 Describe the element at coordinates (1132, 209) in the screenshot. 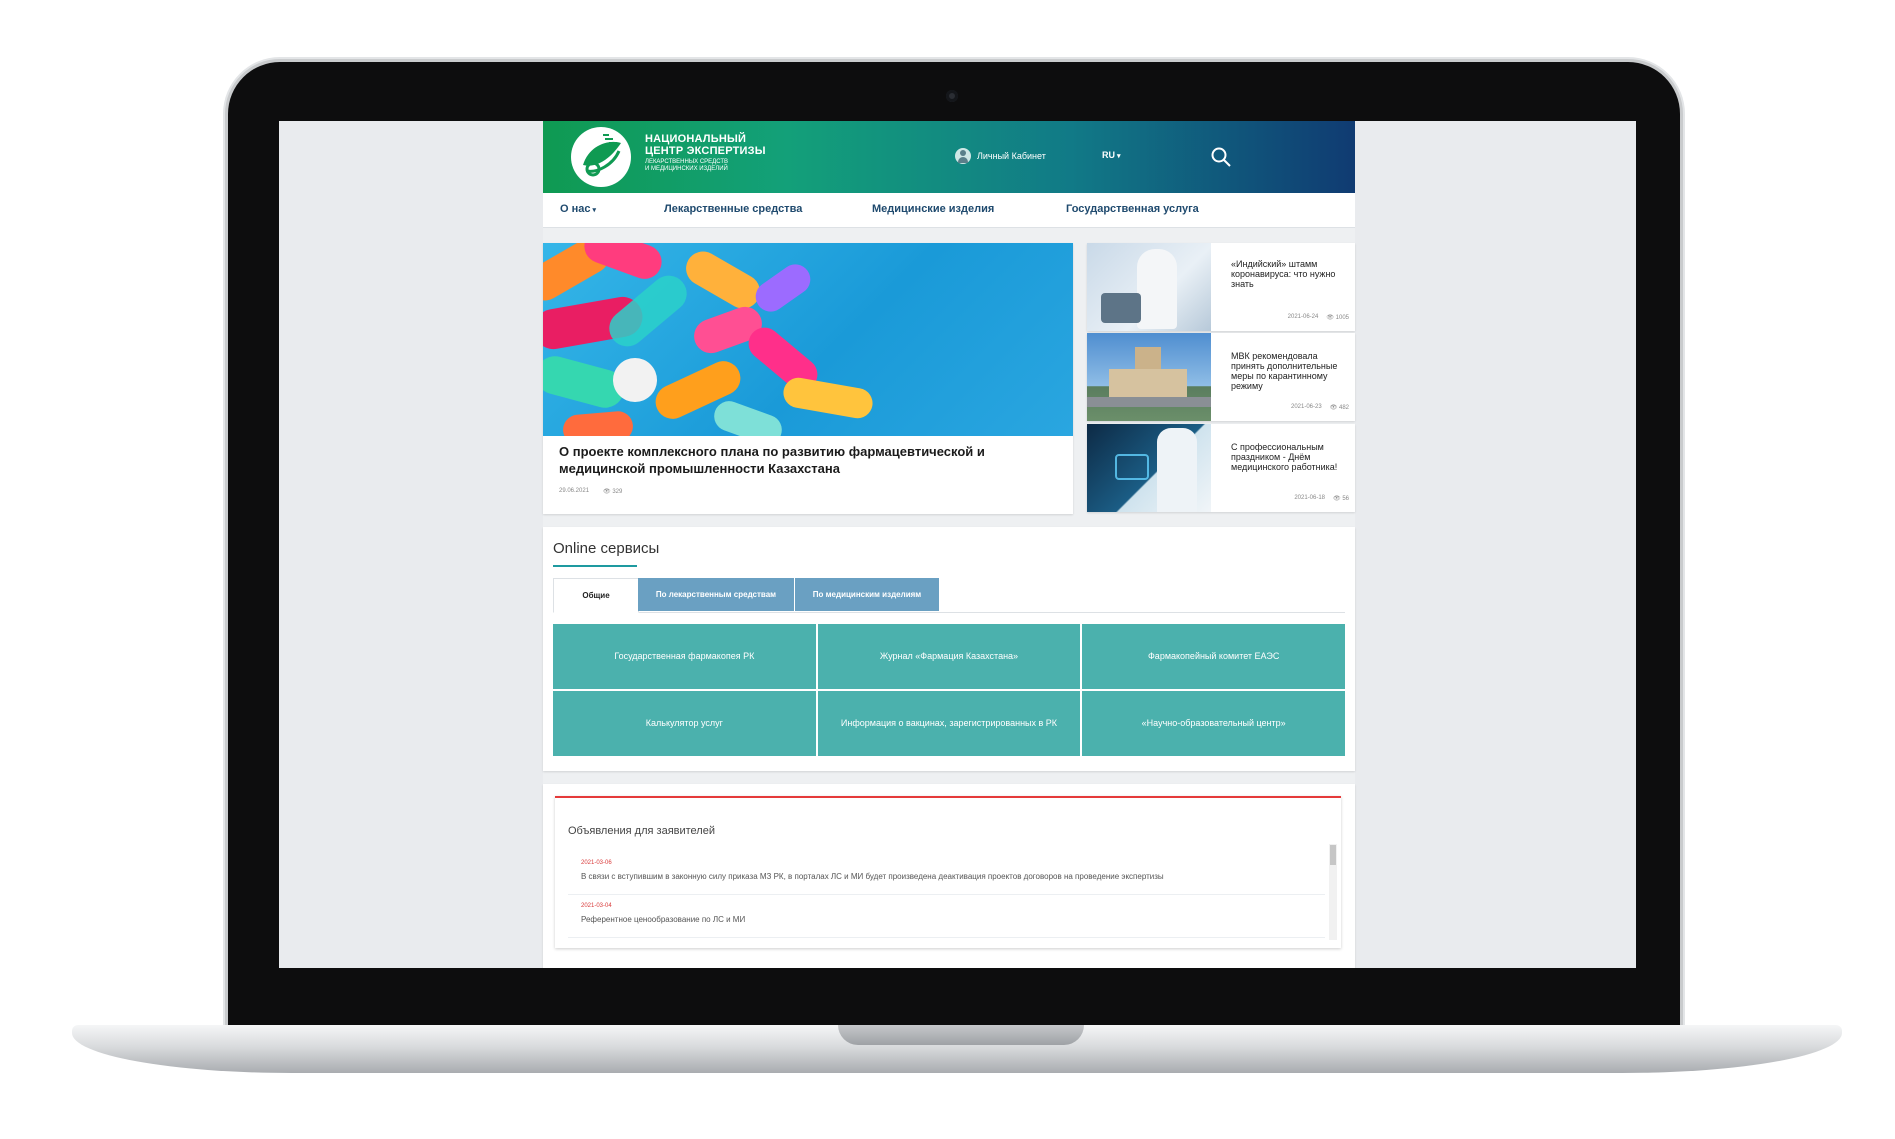

I see `nav-gov-service: Государственная услуга` at that location.